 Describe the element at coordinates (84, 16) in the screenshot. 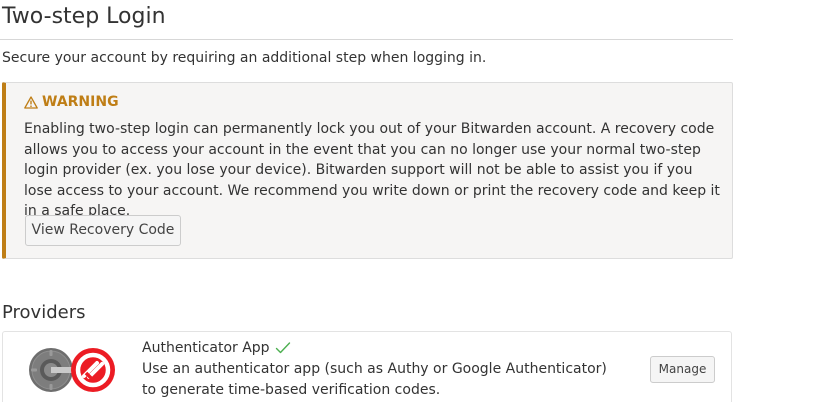

I see `page-title: Two-step Login` at that location.